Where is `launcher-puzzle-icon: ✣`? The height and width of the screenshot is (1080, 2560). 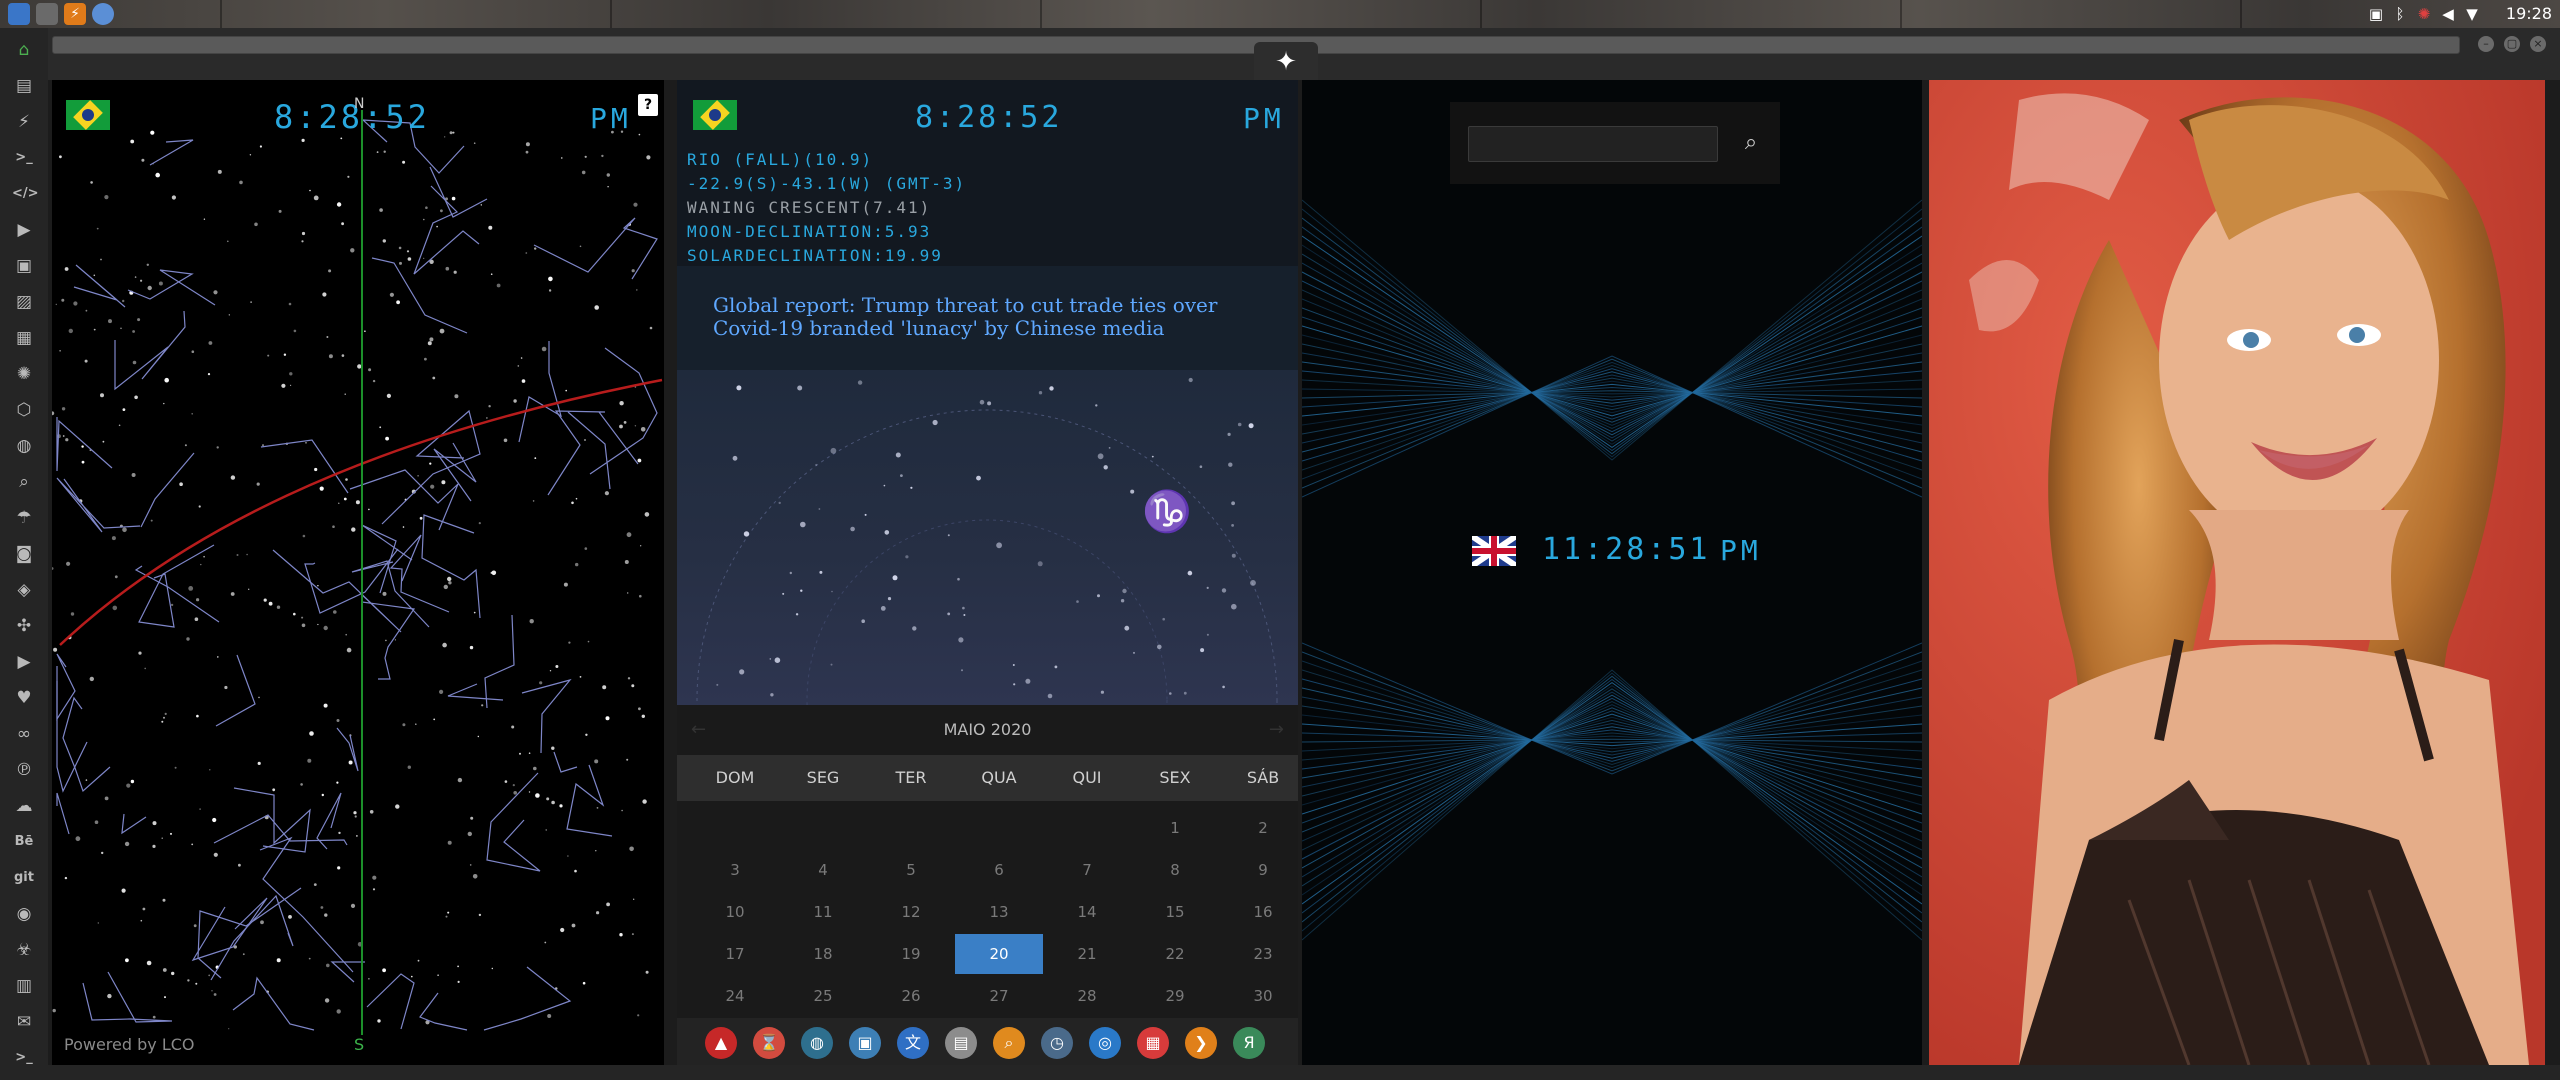
launcher-puzzle-icon: ✣ is located at coordinates (24, 626).